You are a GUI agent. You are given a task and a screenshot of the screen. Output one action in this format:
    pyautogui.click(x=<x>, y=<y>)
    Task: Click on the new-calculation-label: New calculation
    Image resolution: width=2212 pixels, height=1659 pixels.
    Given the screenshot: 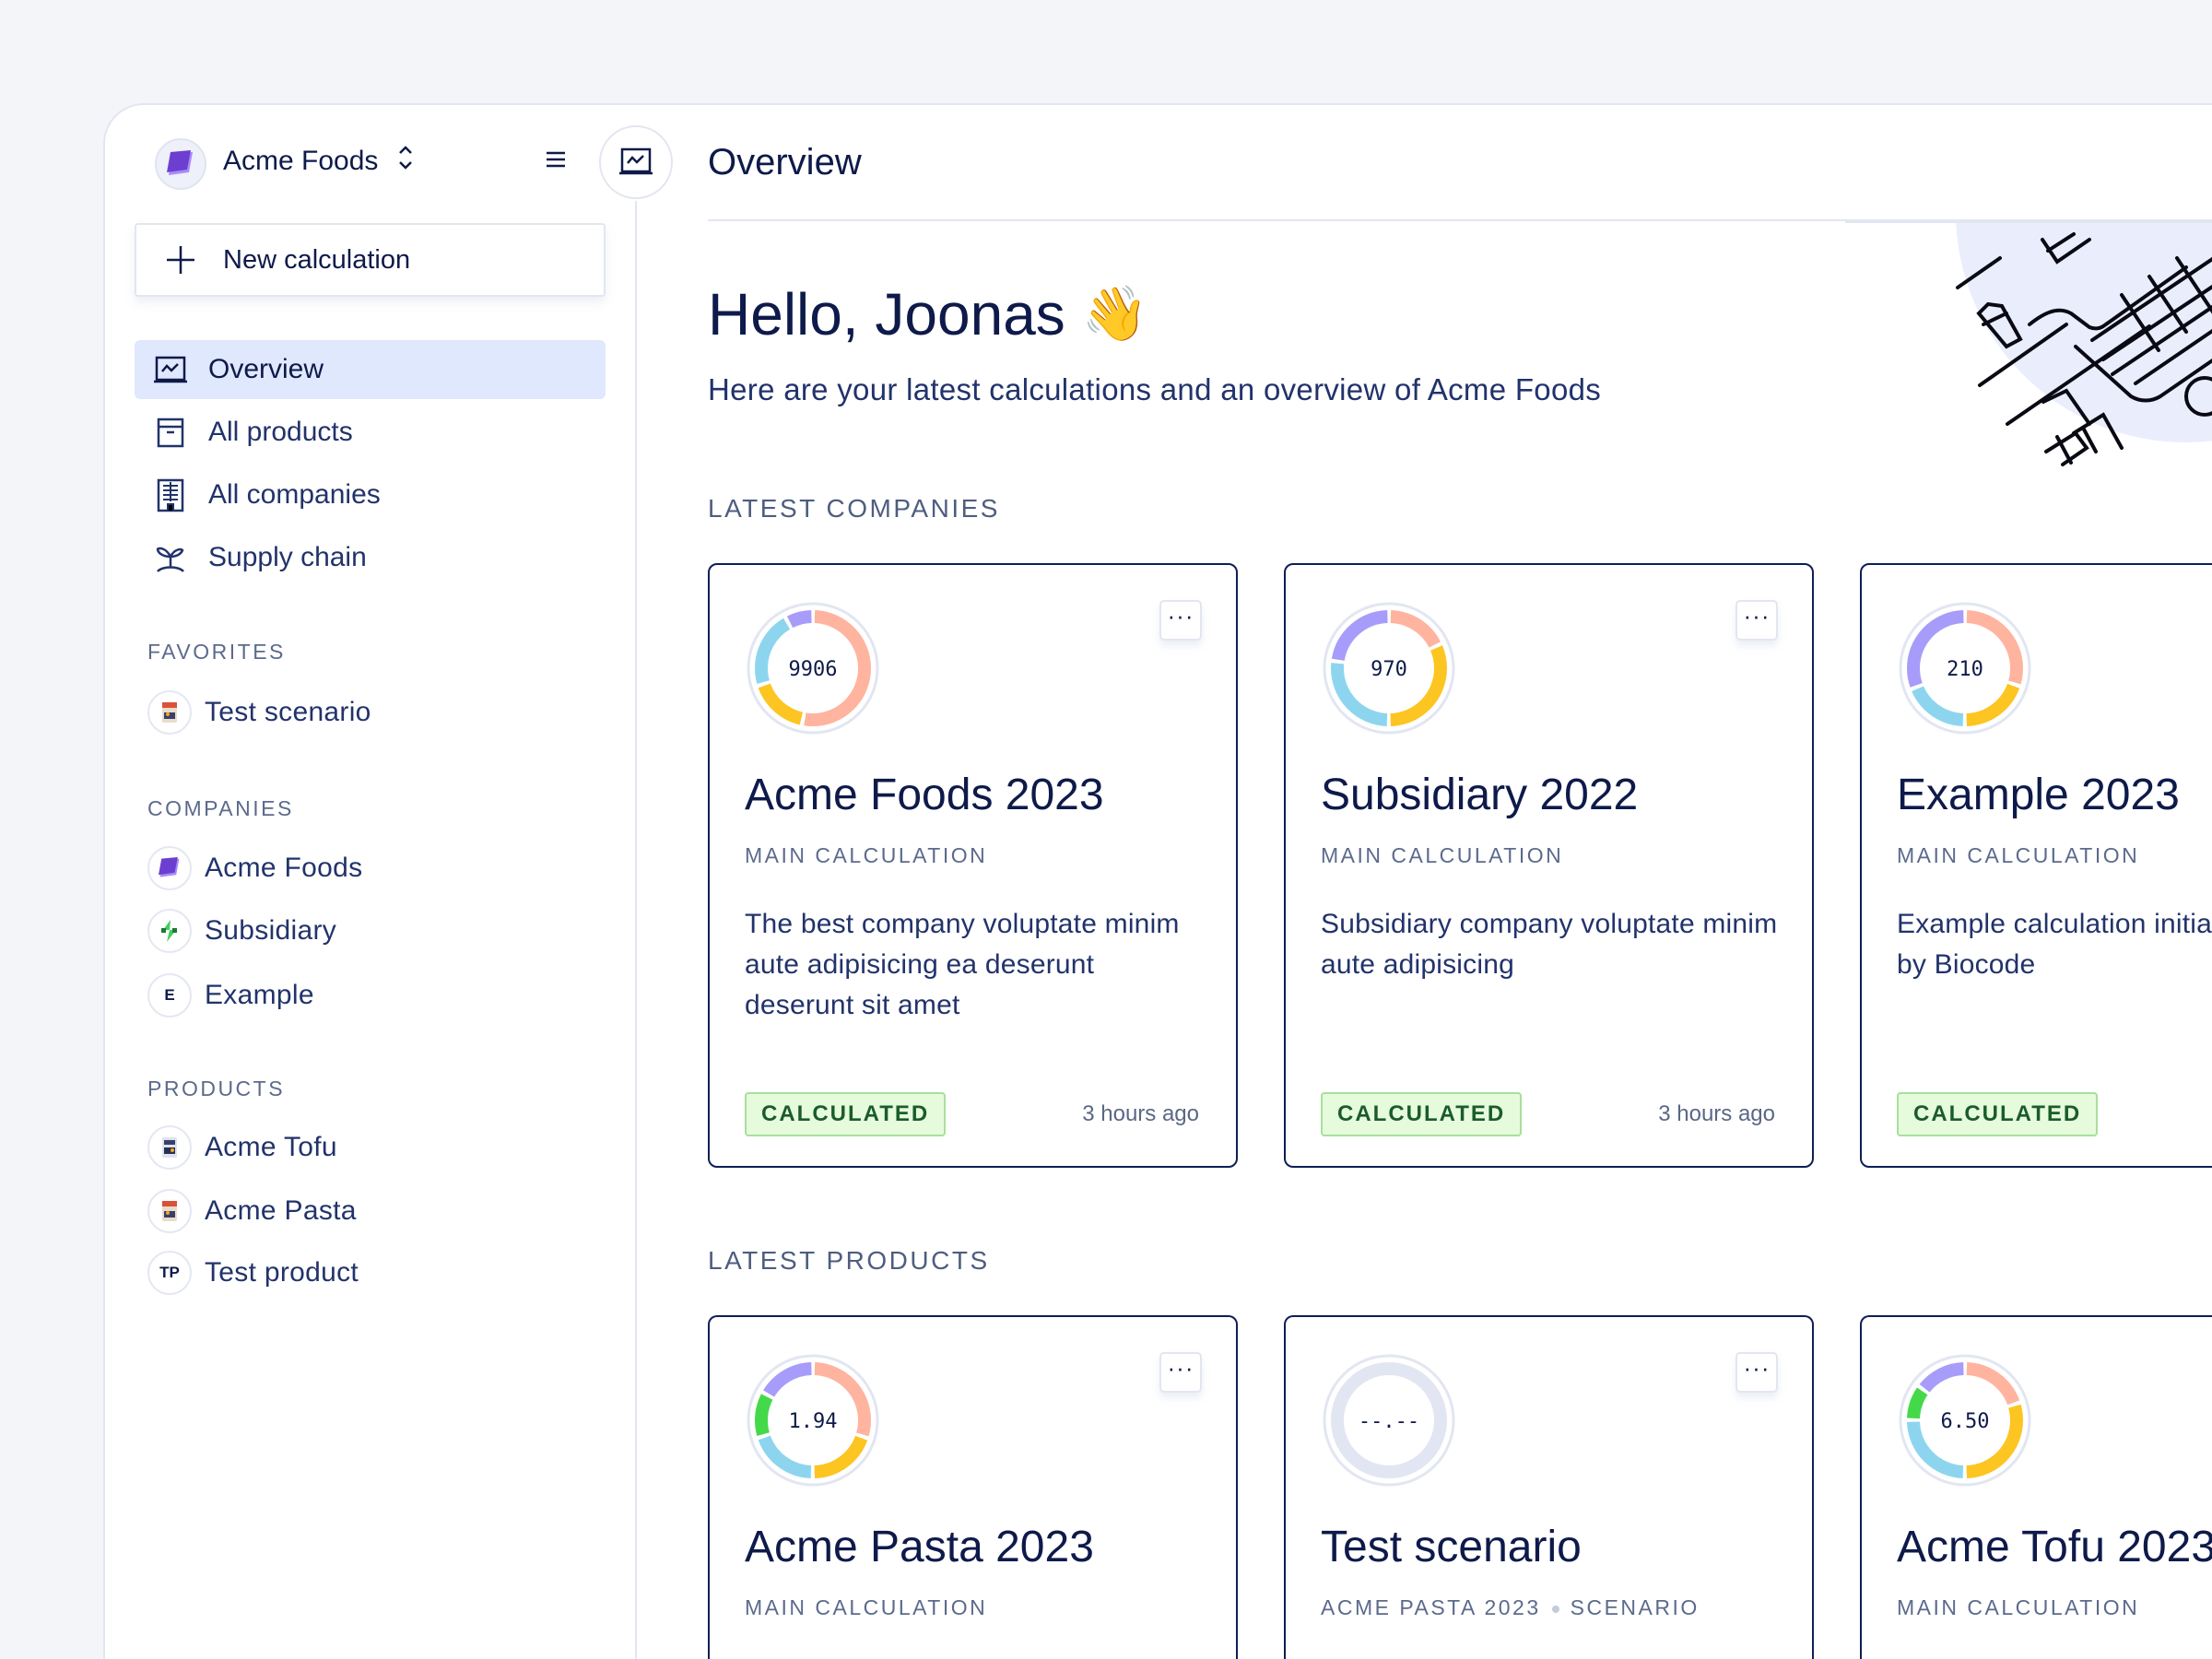 What is the action you would take?
    pyautogui.click(x=317, y=259)
    